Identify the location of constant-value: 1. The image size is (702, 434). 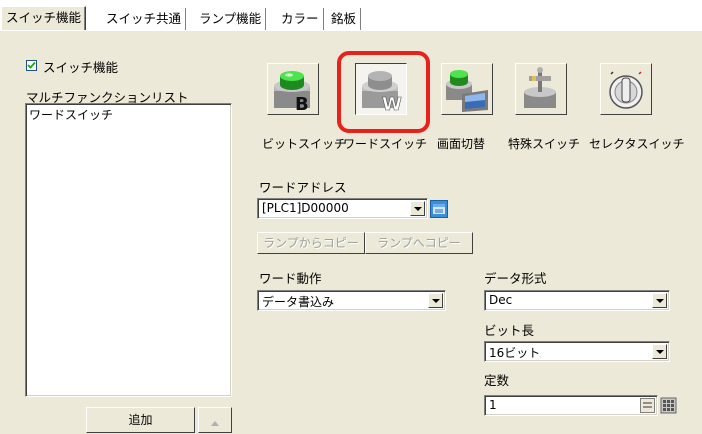
(493, 405).